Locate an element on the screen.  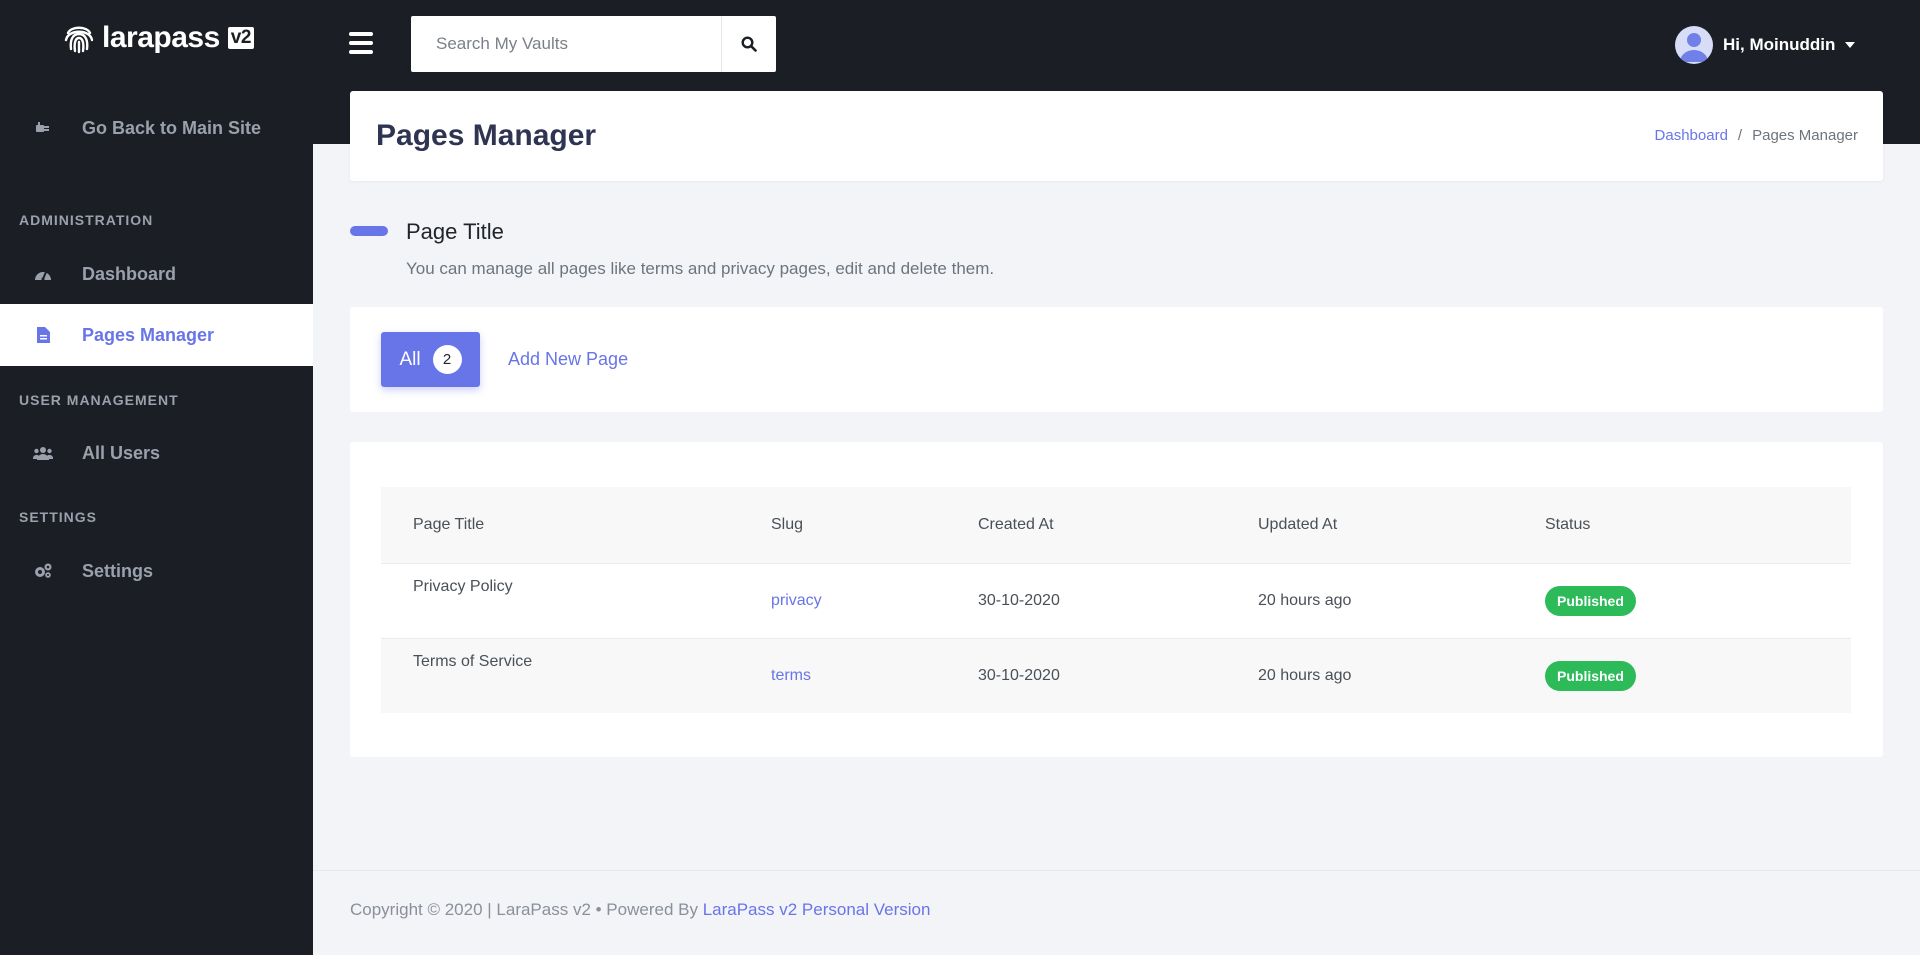
breadcrumb: Dashboard / Pages Manager is located at coordinates (1756, 135).